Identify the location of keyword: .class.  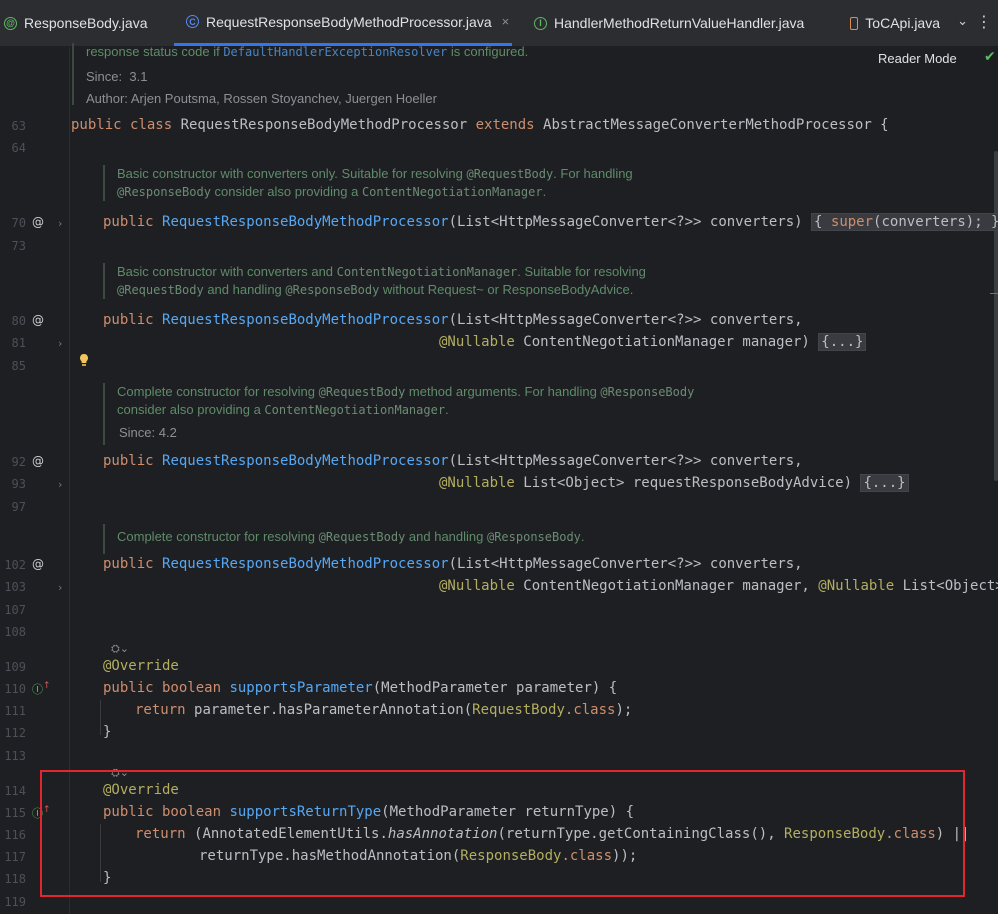
(590, 710).